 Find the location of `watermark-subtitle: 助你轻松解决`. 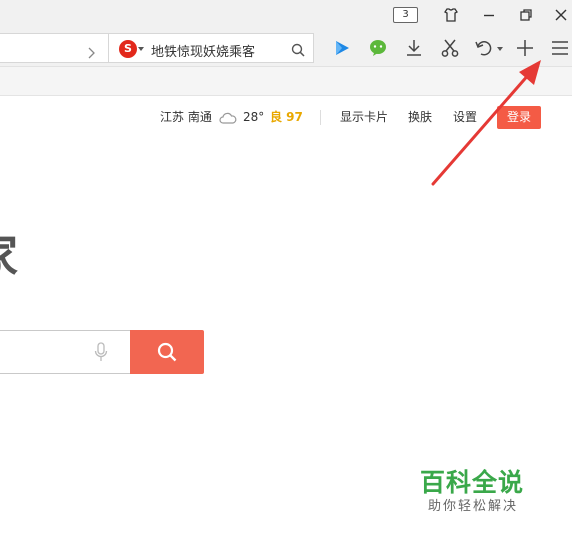

watermark-subtitle: 助你轻松解决 is located at coordinates (473, 506).